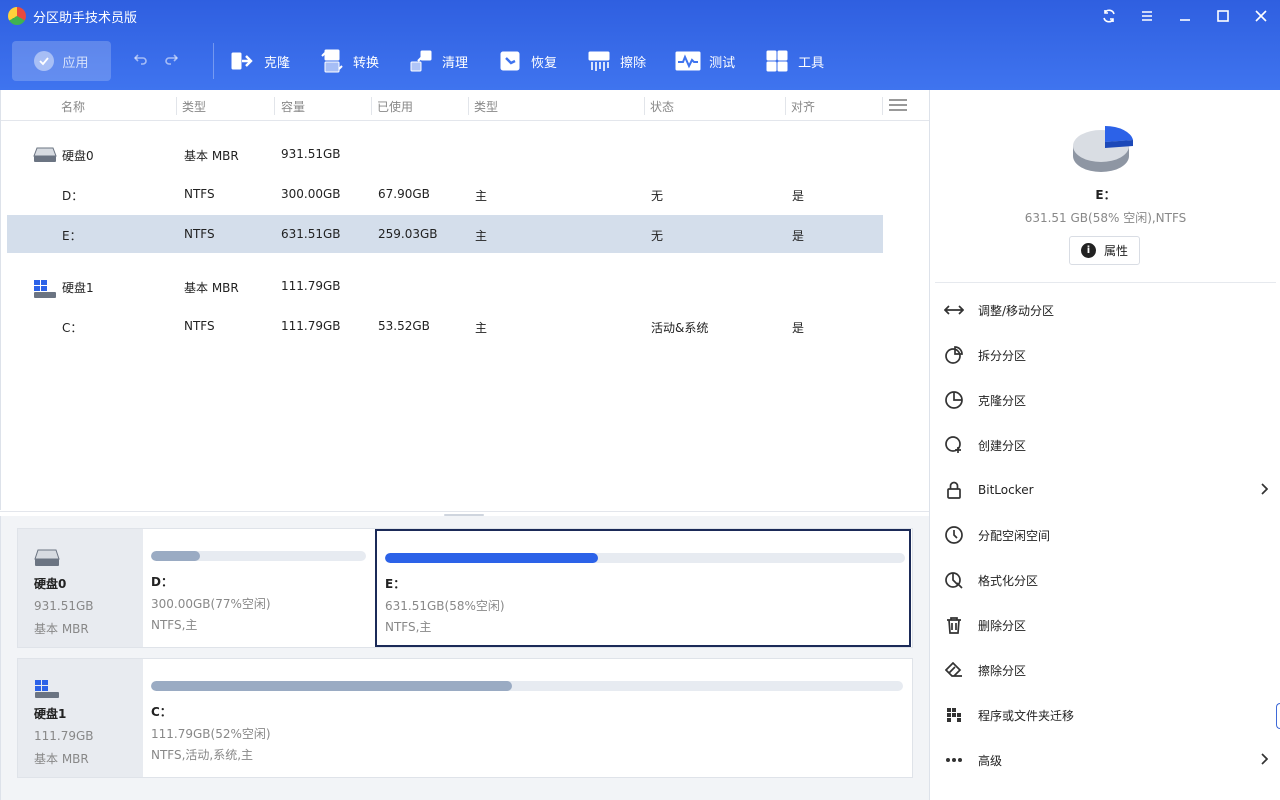 Image resolution: width=1280 pixels, height=800 pixels. Describe the element at coordinates (954, 760) in the screenshot. I see `more-icon` at that location.